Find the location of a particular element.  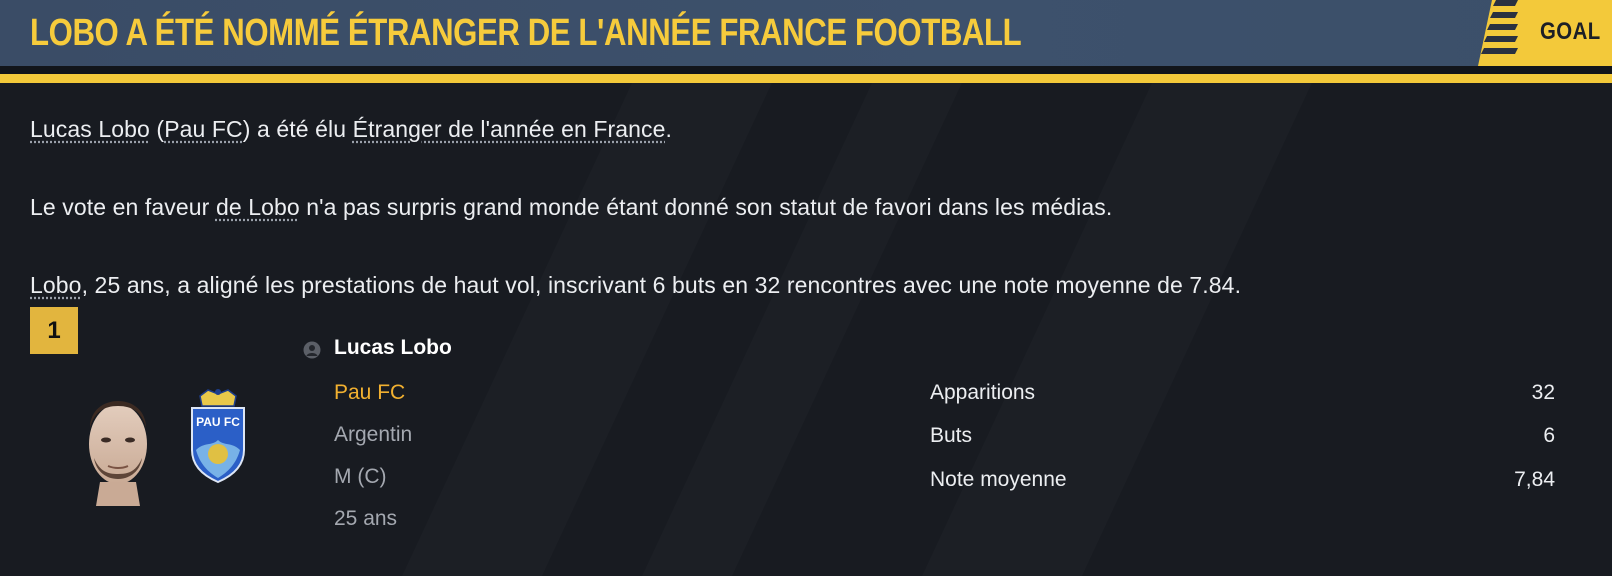

player-age: 25 ans is located at coordinates (366, 518).